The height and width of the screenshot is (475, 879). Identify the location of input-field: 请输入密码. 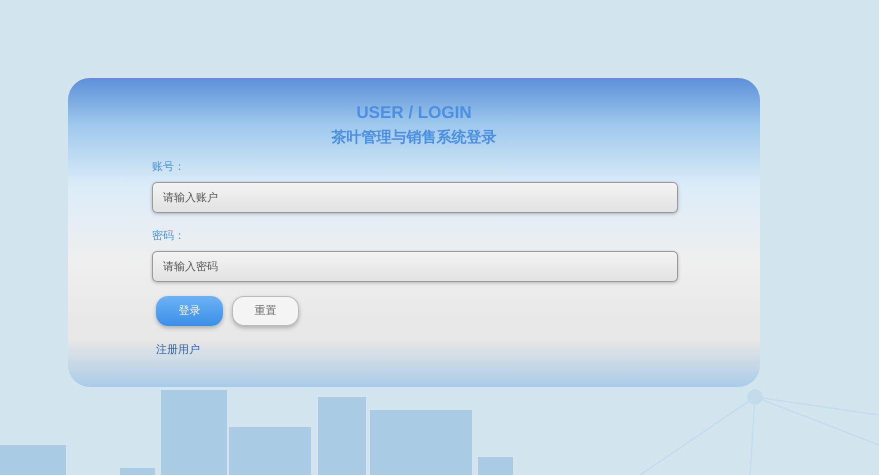
(415, 266).